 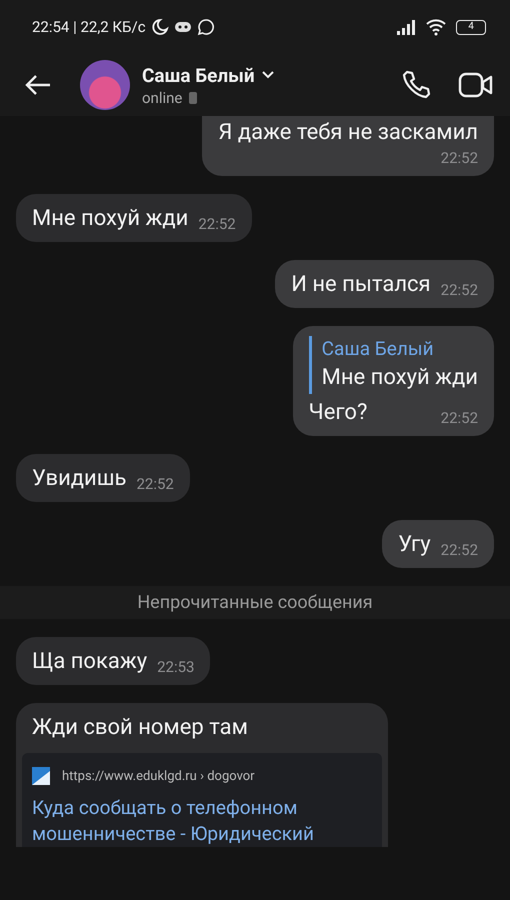 What do you see at coordinates (416, 85) in the screenshot?
I see `call-icon` at bounding box center [416, 85].